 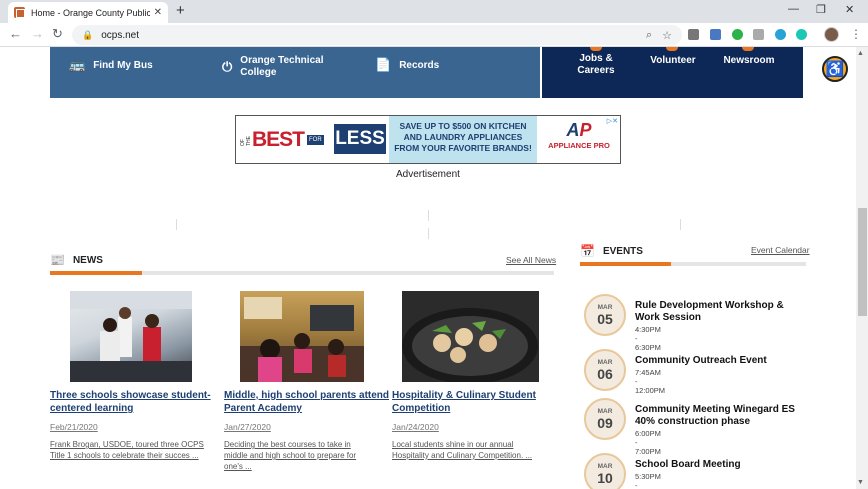 I want to click on close-window-icon: ✕, so click(x=849, y=9).